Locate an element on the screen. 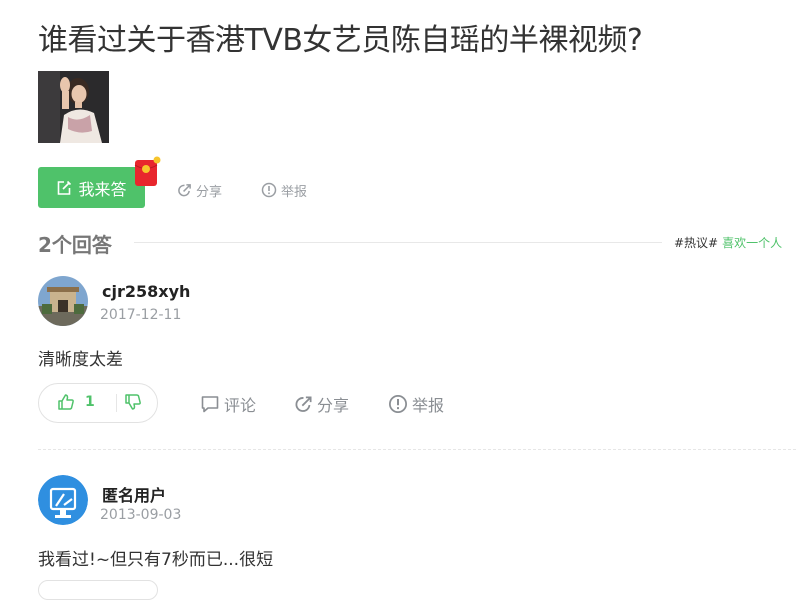 The height and width of the screenshot is (600, 796). dislike-button is located at coordinates (133, 404).